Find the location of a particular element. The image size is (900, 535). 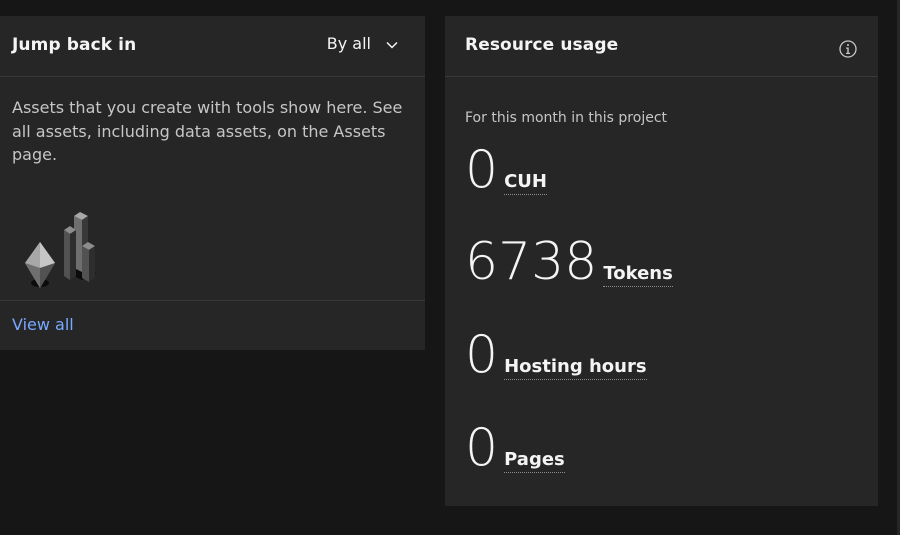

chevron-down-icon is located at coordinates (392, 44).